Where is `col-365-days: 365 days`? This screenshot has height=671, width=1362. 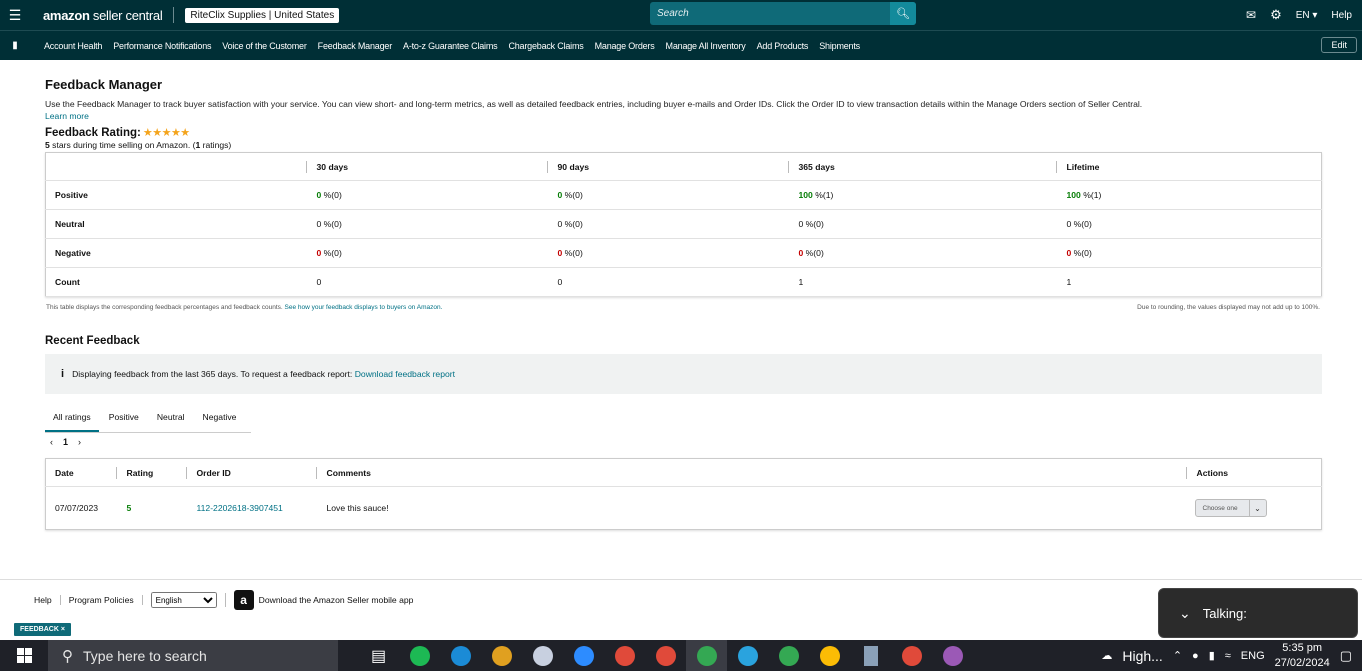
col-365-days: 365 days is located at coordinates (811, 166).